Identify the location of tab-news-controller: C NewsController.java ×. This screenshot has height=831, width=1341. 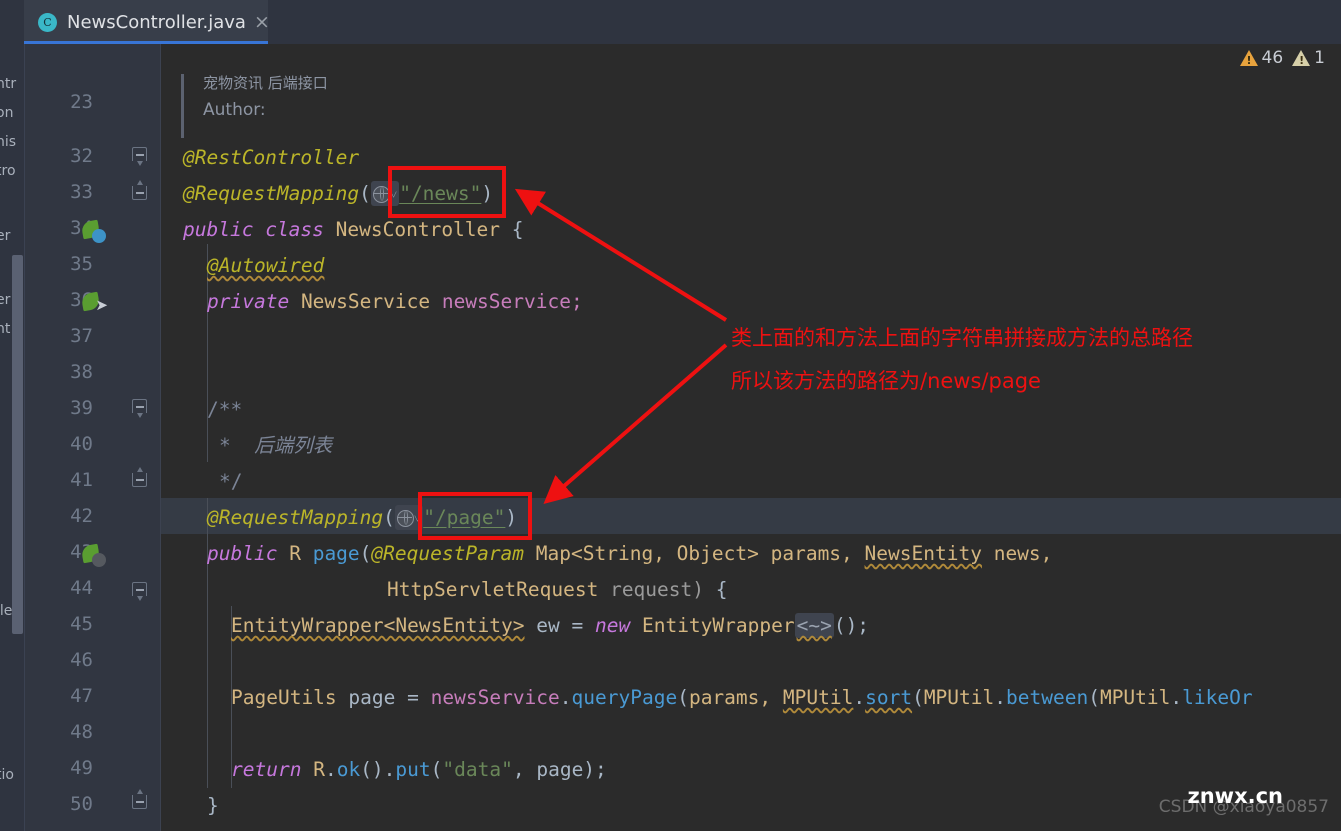
(147, 22).